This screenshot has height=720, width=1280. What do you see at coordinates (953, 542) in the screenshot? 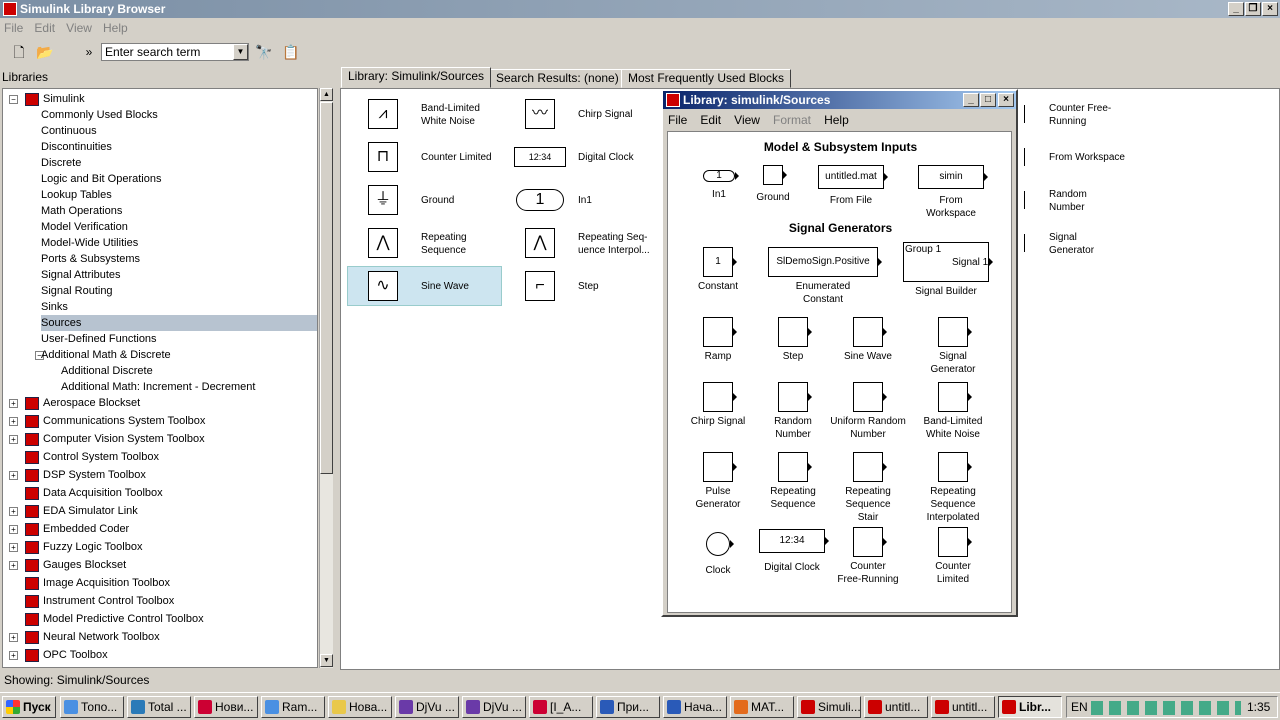
I see `counter-limited-block` at bounding box center [953, 542].